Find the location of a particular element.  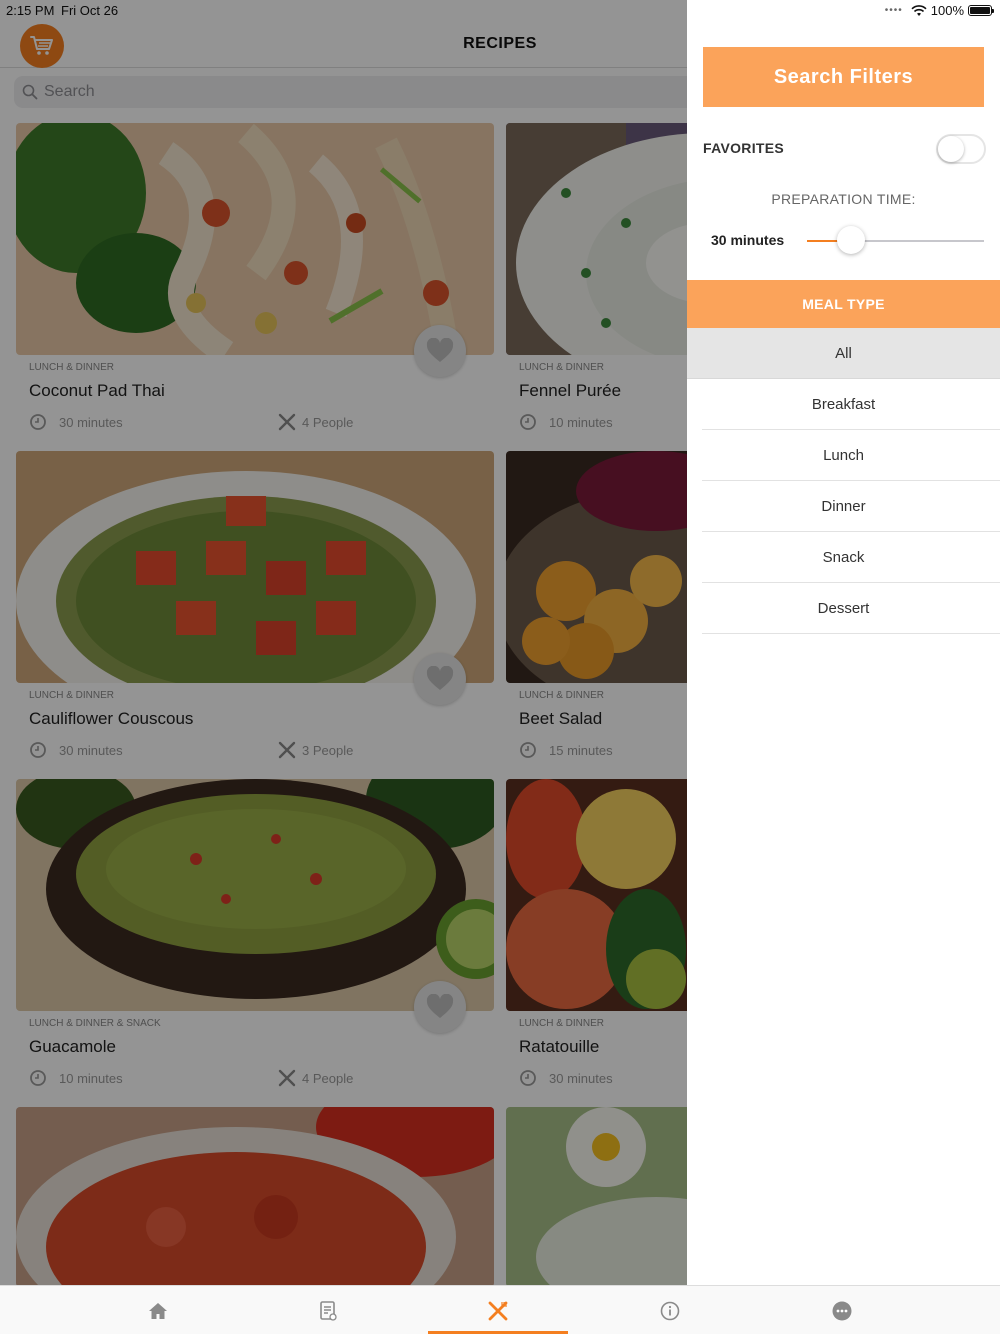

meal-type-option: Dinner is located at coordinates (843, 506).